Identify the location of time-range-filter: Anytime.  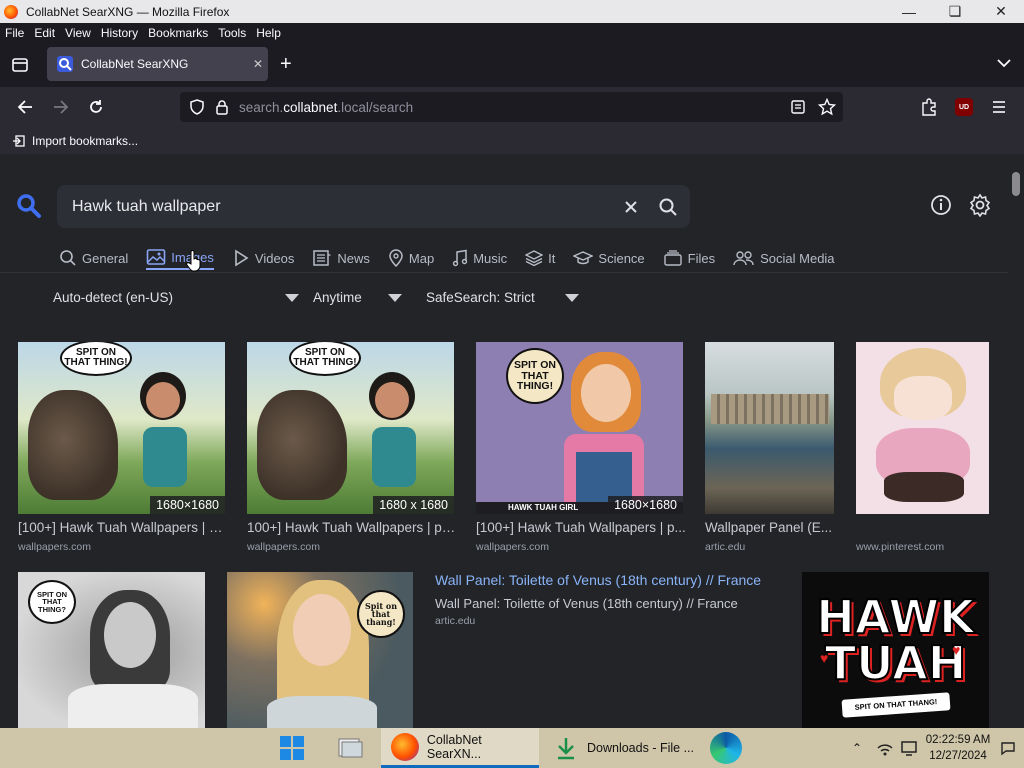
(357, 297).